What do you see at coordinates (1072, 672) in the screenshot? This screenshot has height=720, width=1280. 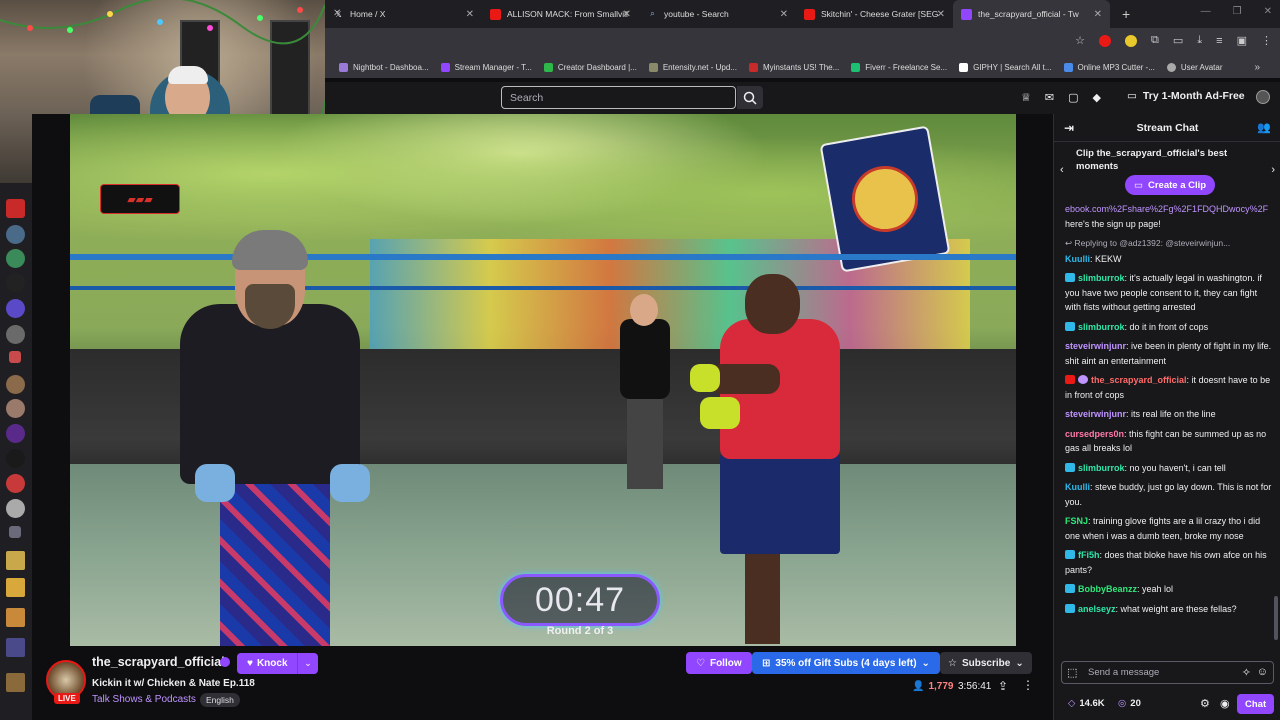 I see `channel-points-icon: ⬚` at bounding box center [1072, 672].